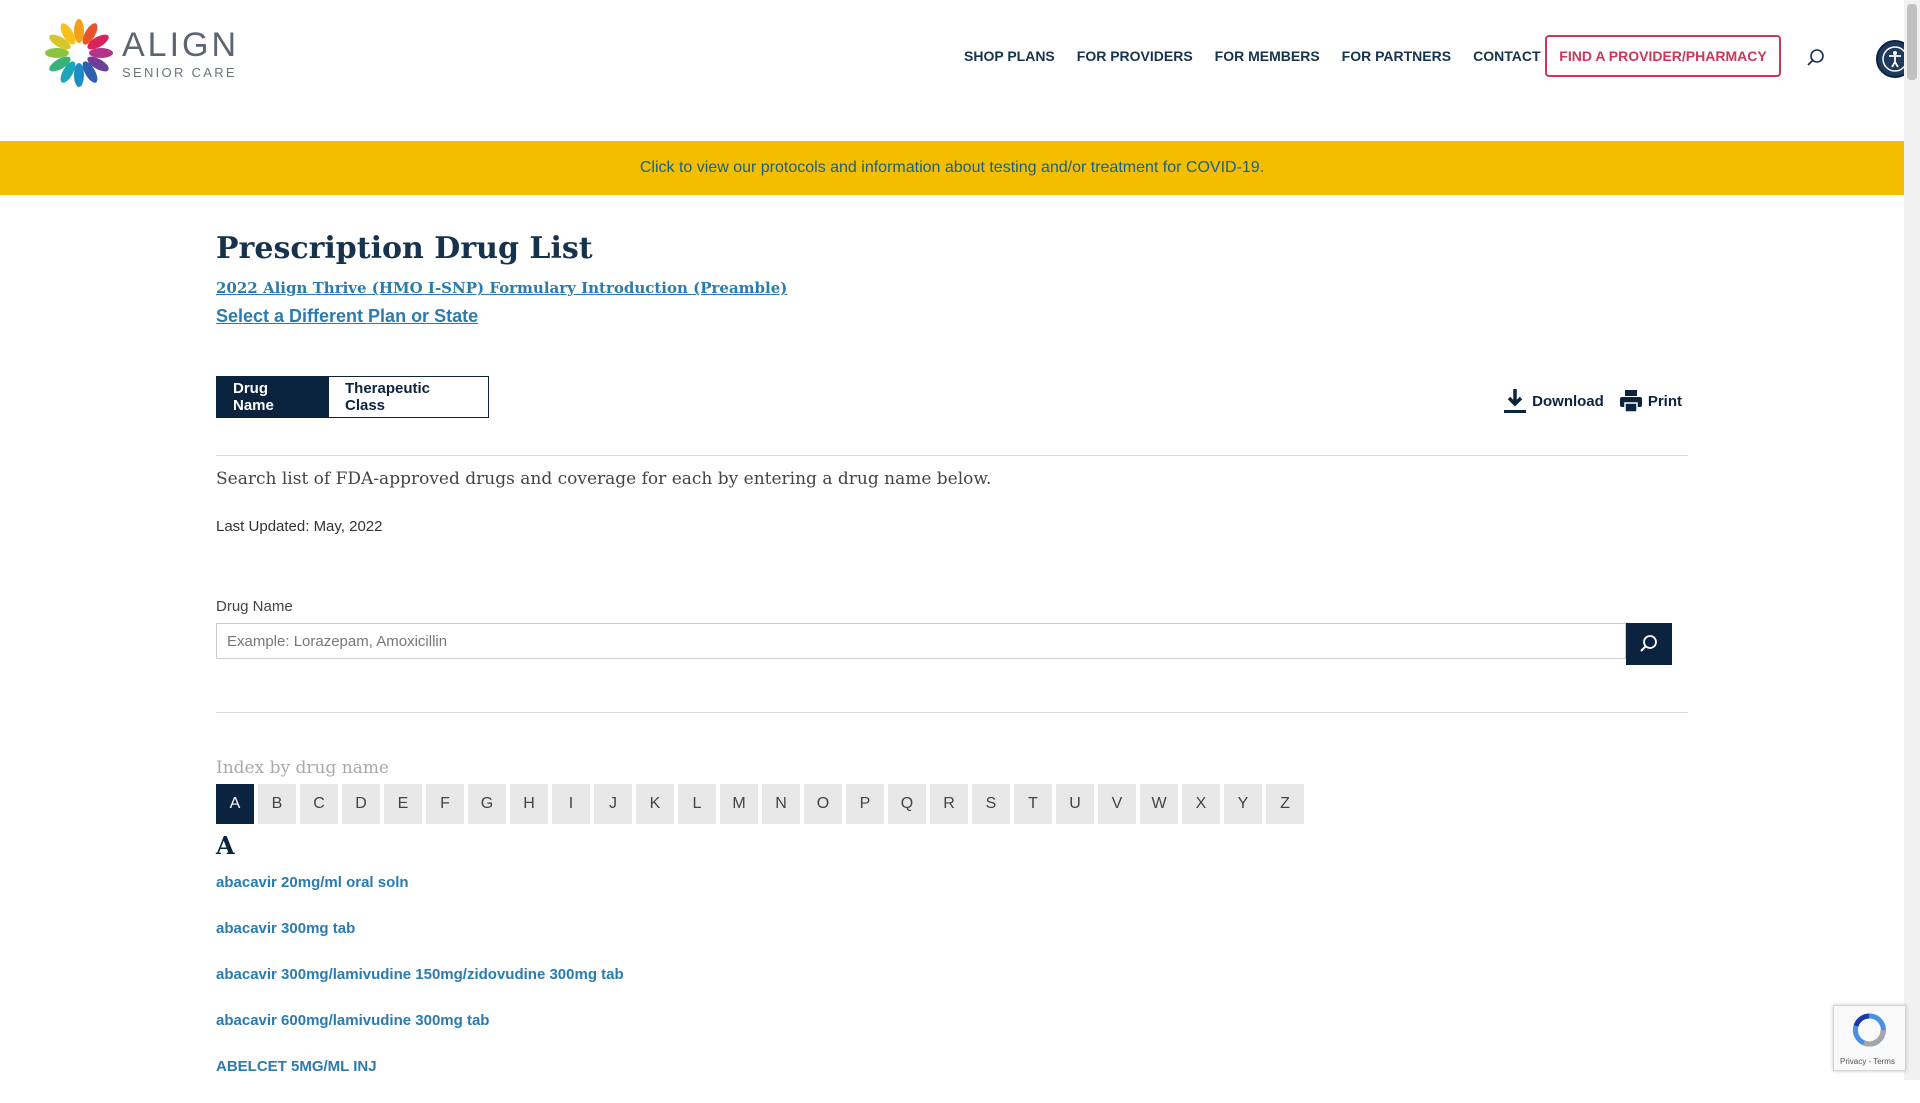 This screenshot has height=1103, width=1920. I want to click on letter-p: P, so click(865, 804).